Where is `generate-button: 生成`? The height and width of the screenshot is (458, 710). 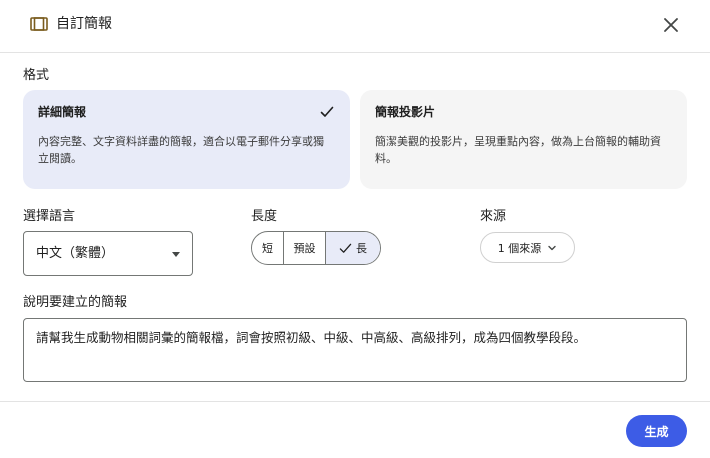 generate-button: 生成 is located at coordinates (656, 431).